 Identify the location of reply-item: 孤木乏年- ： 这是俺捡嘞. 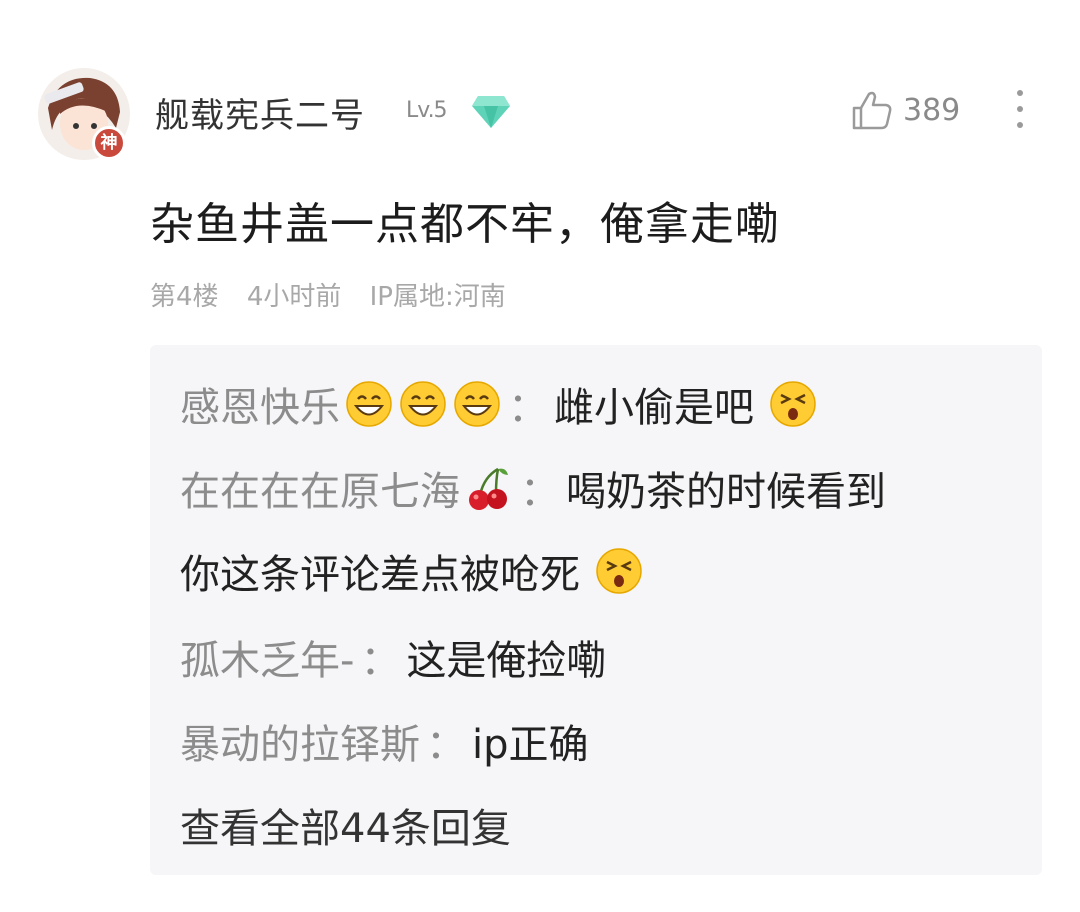
(393, 657).